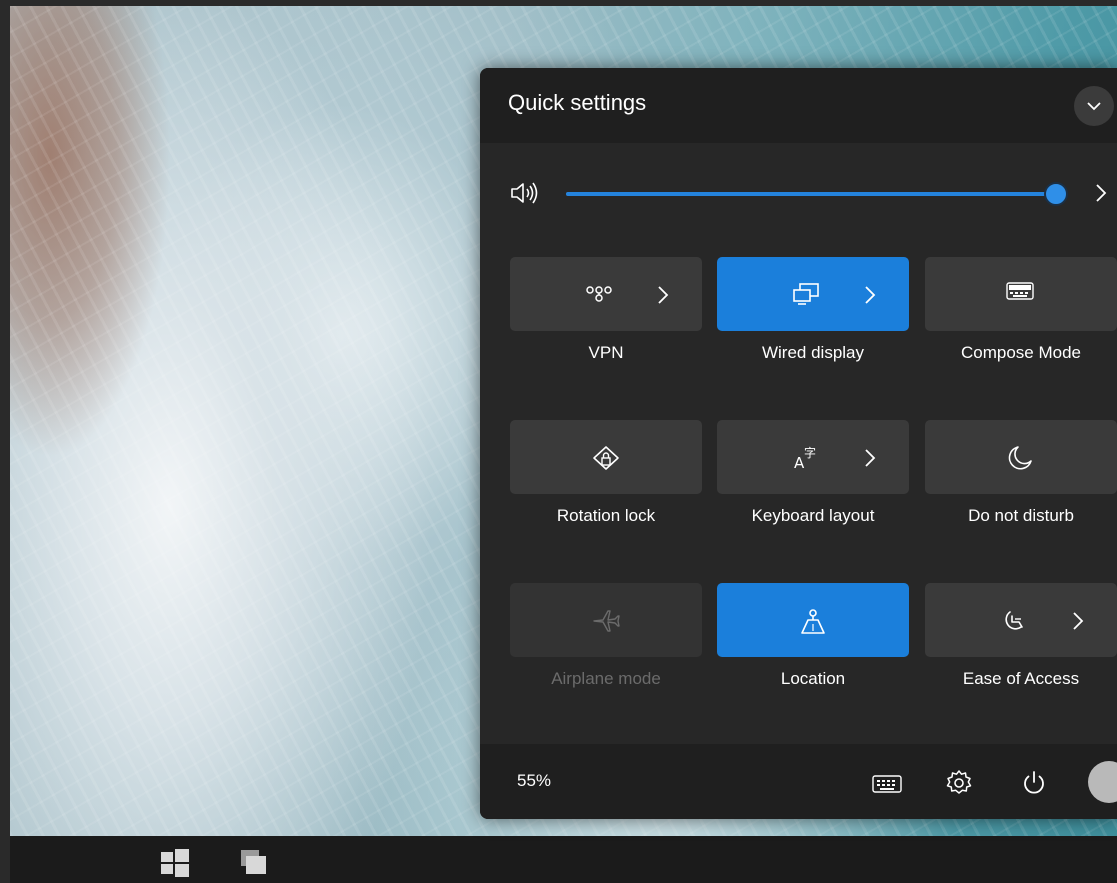 Image resolution: width=1117 pixels, height=883 pixels. What do you see at coordinates (813, 352) in the screenshot?
I see `tile-label: Wired display` at bounding box center [813, 352].